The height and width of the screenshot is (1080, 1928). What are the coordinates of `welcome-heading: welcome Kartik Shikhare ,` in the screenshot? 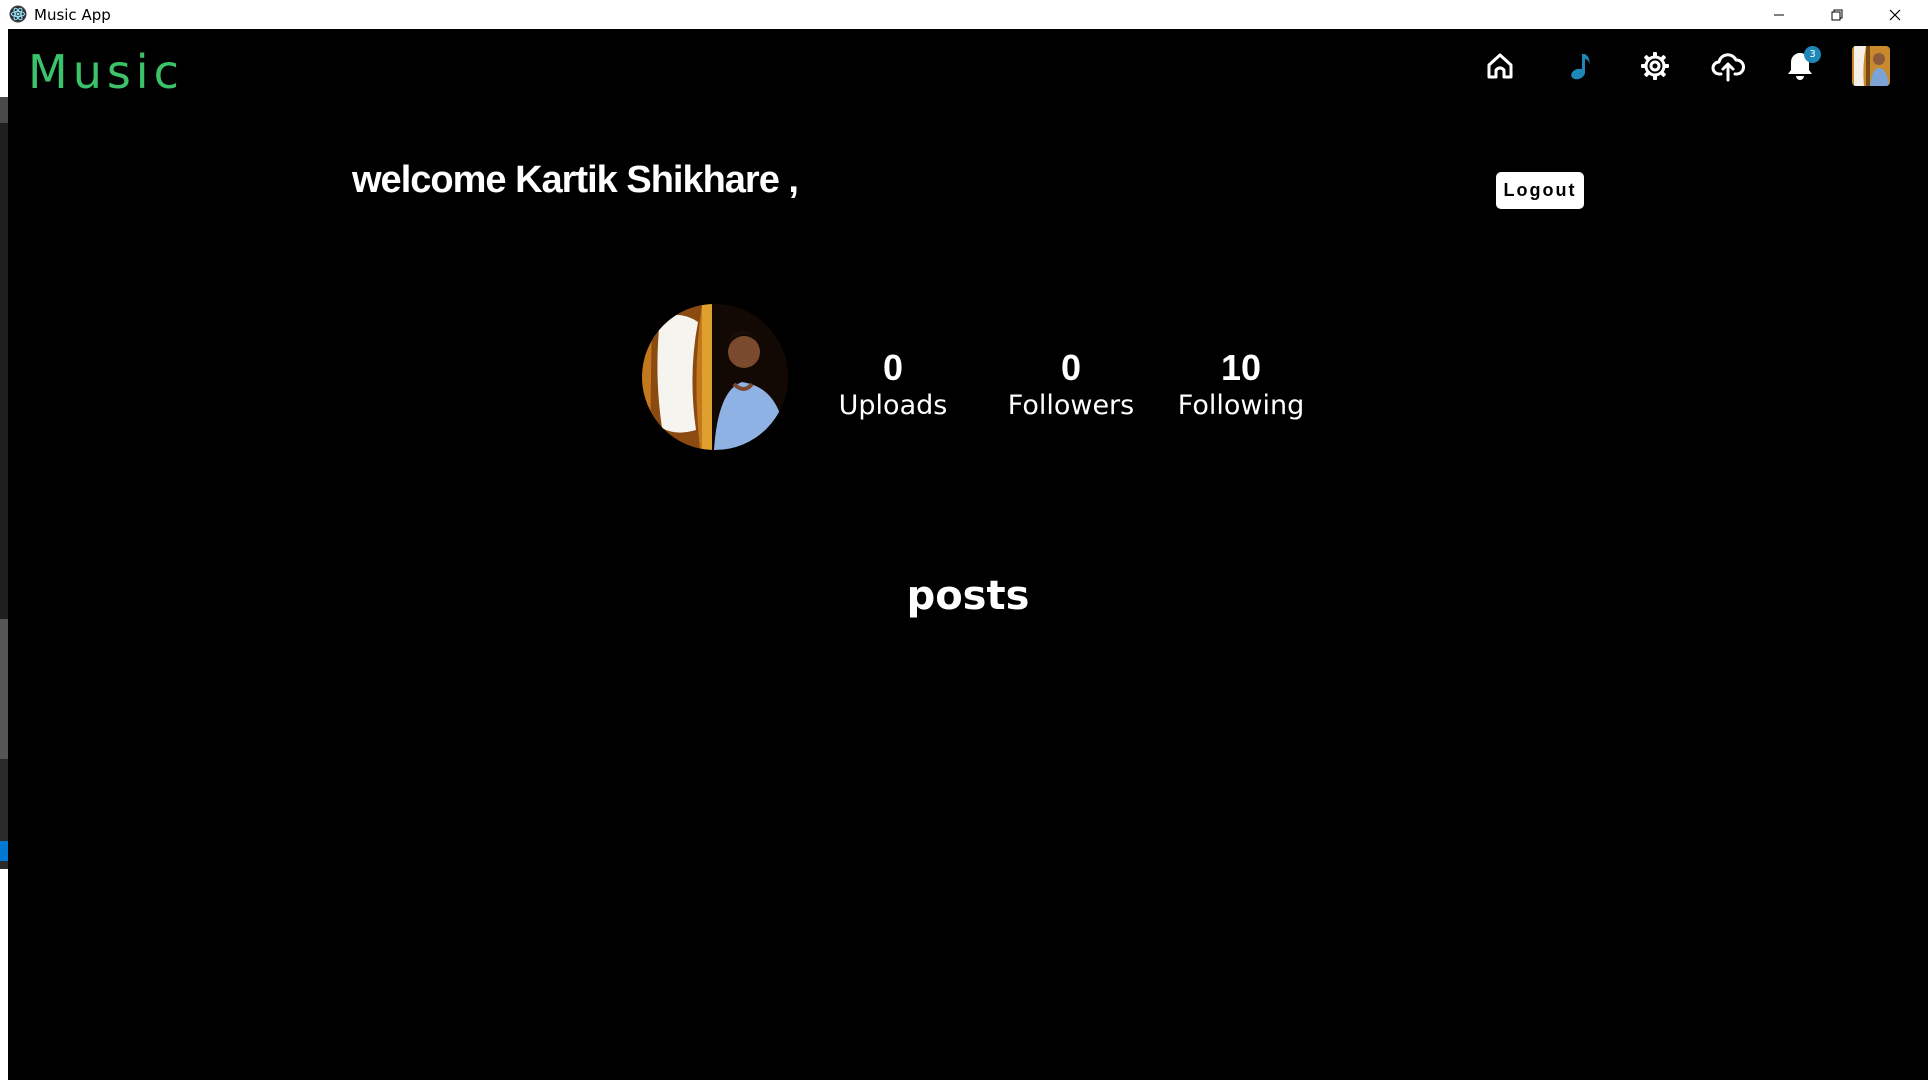 It's located at (575, 180).